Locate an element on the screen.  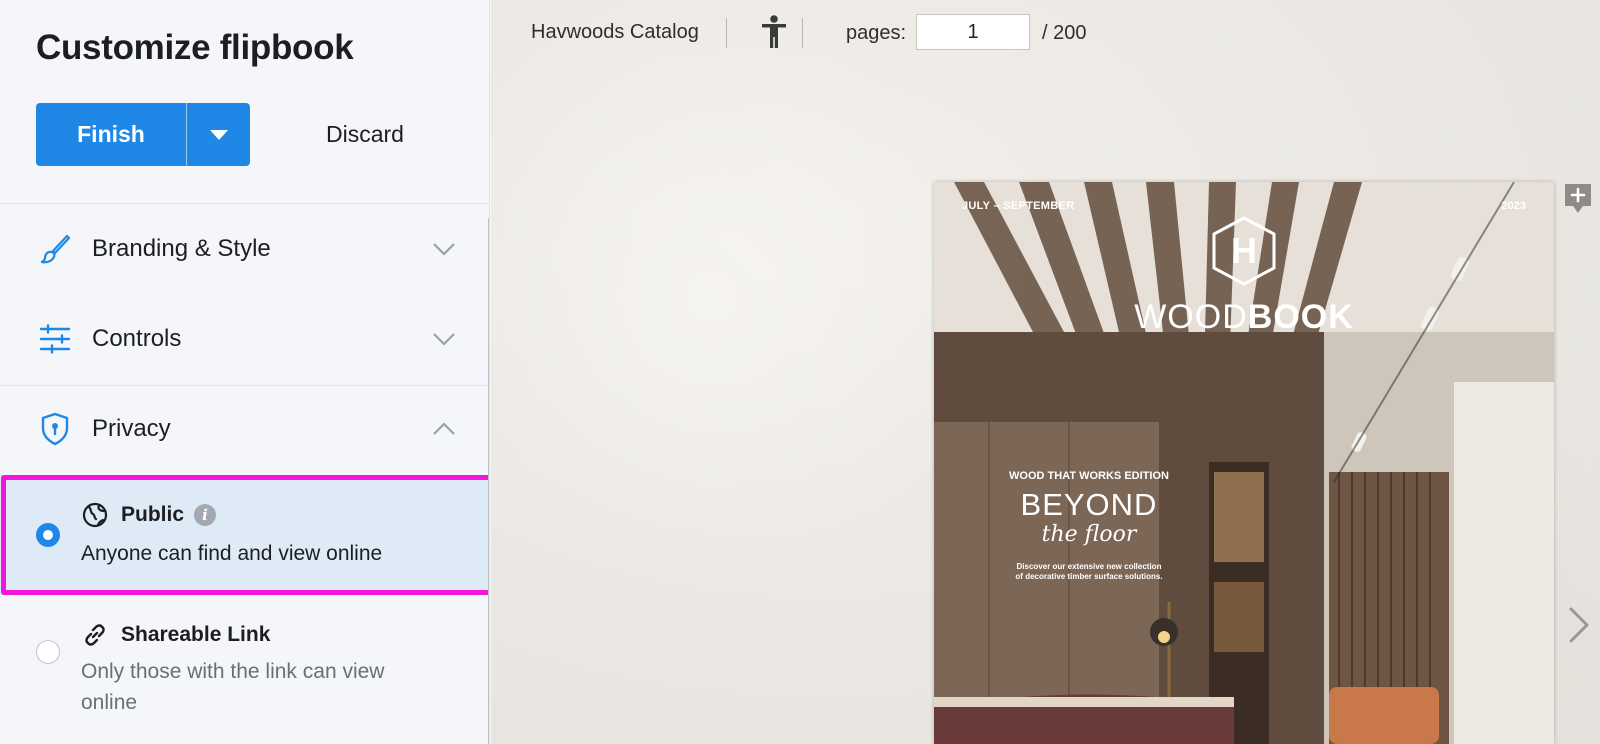
option-title: Shareable Link is located at coordinates (196, 634).